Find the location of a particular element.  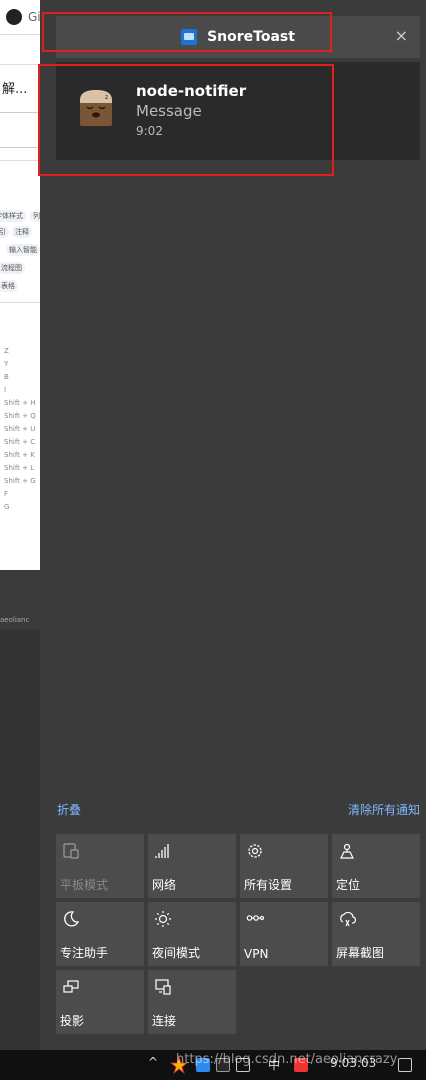

tablet-mode-icon is located at coordinates (71, 851).